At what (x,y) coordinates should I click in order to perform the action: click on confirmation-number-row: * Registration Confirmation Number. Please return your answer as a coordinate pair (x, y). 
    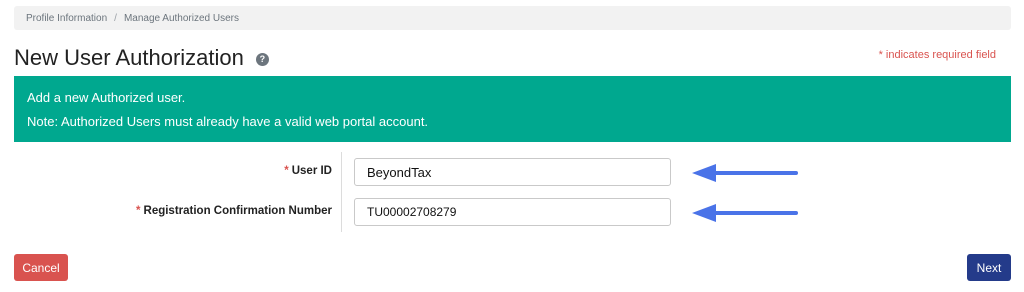
    Looking at the image, I should click on (512, 212).